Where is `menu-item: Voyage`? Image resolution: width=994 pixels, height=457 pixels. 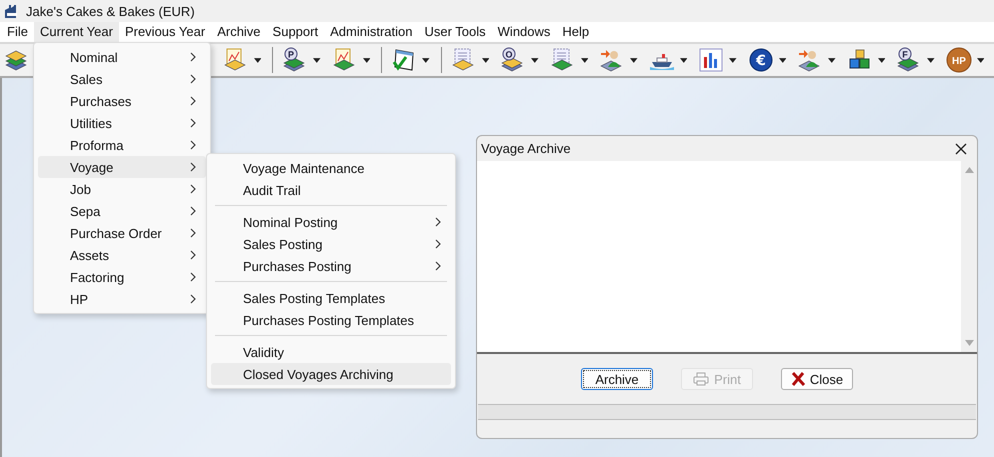 menu-item: Voyage is located at coordinates (122, 167).